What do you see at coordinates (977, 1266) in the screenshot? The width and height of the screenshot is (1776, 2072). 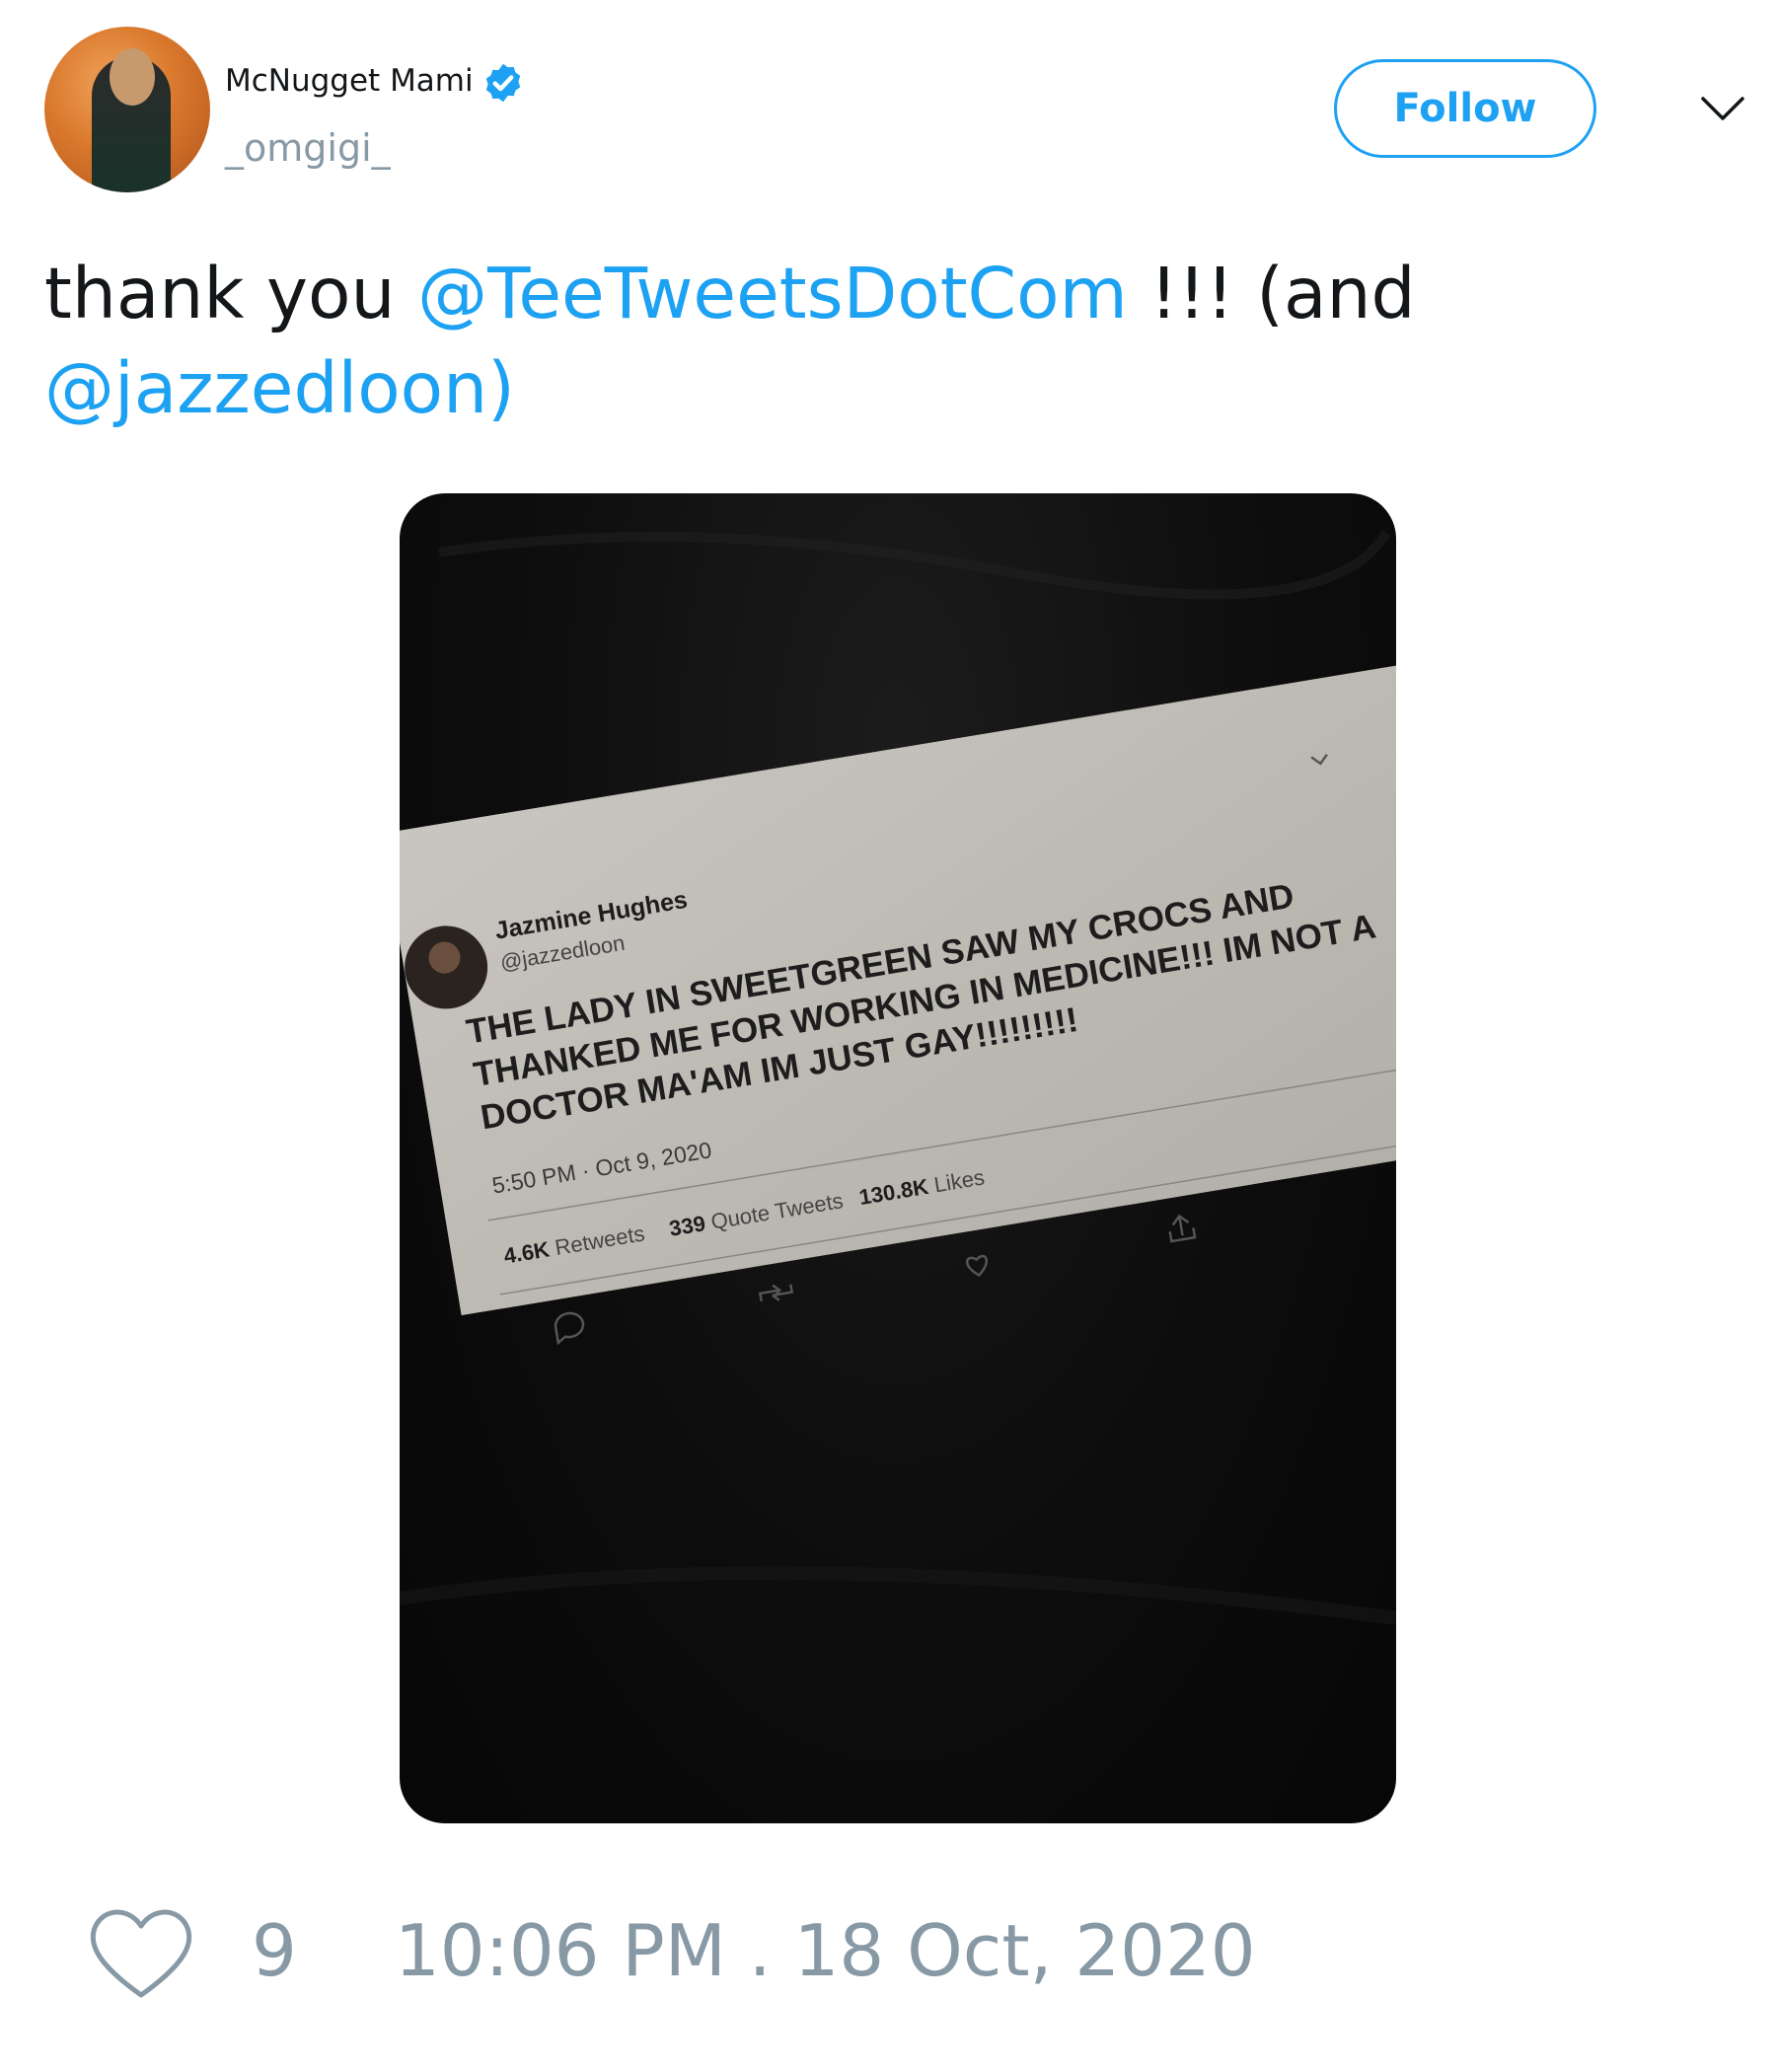 I see `printed-heart-icon` at bounding box center [977, 1266].